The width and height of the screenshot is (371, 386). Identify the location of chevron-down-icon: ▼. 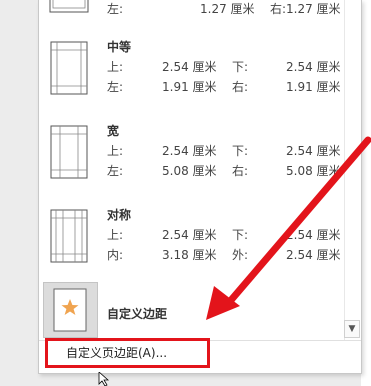
(352, 329).